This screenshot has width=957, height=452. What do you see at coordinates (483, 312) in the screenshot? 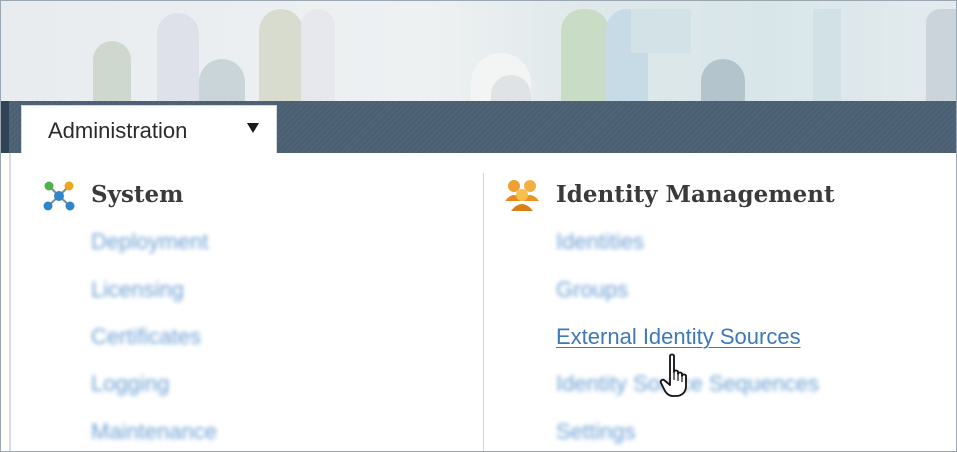
I see `column-divider` at bounding box center [483, 312].